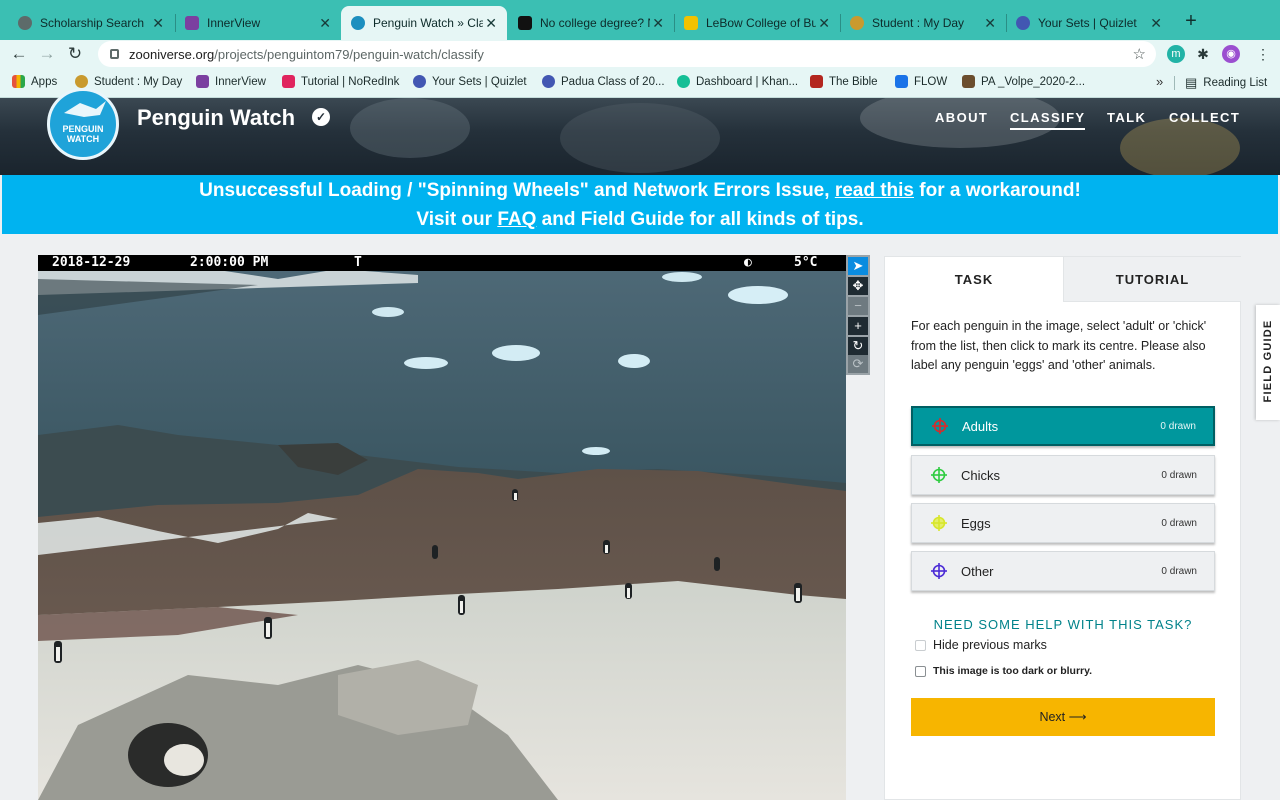  What do you see at coordinates (1063, 717) in the screenshot?
I see `next-button: Next ⟶` at bounding box center [1063, 717].